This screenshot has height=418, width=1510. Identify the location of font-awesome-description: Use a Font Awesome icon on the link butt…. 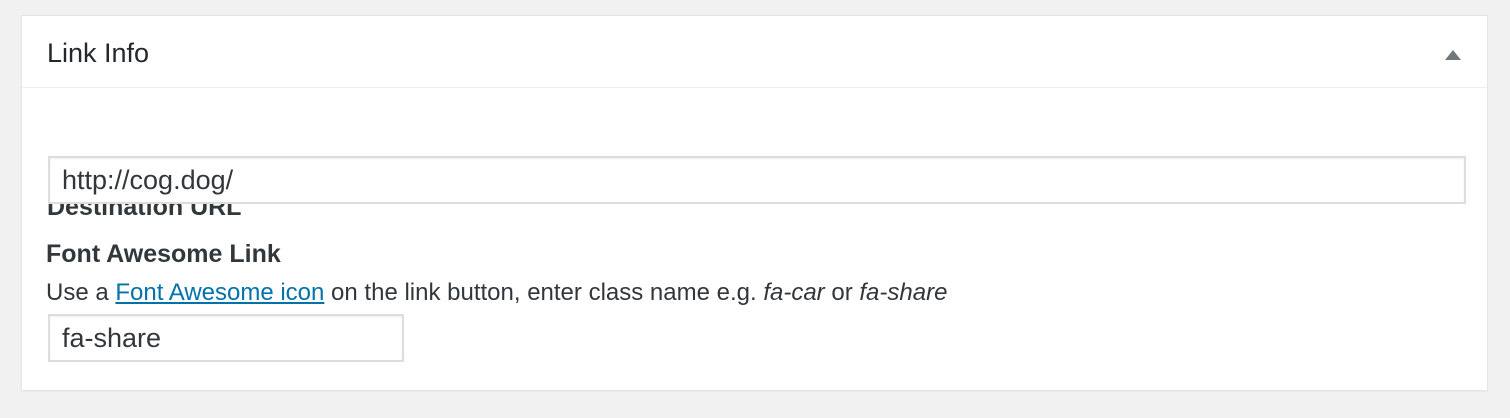
(496, 293).